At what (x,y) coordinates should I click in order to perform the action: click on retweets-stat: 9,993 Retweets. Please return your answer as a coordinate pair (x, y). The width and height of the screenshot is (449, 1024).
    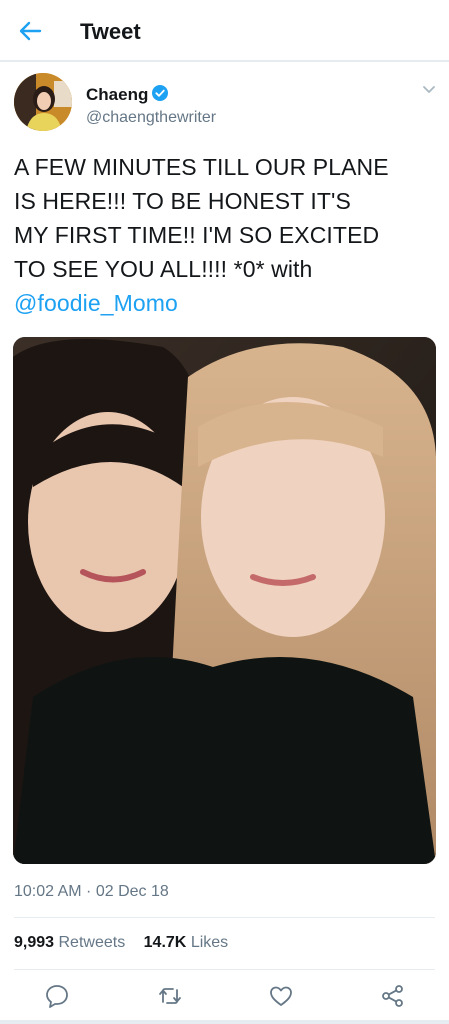
    Looking at the image, I should click on (69, 942).